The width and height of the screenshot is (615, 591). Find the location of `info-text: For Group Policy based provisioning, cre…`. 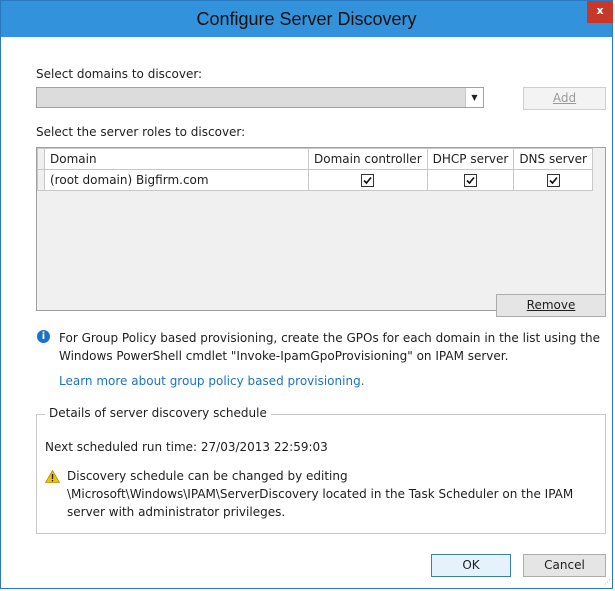

info-text: For Group Policy based provisioning, cre… is located at coordinates (329, 347).